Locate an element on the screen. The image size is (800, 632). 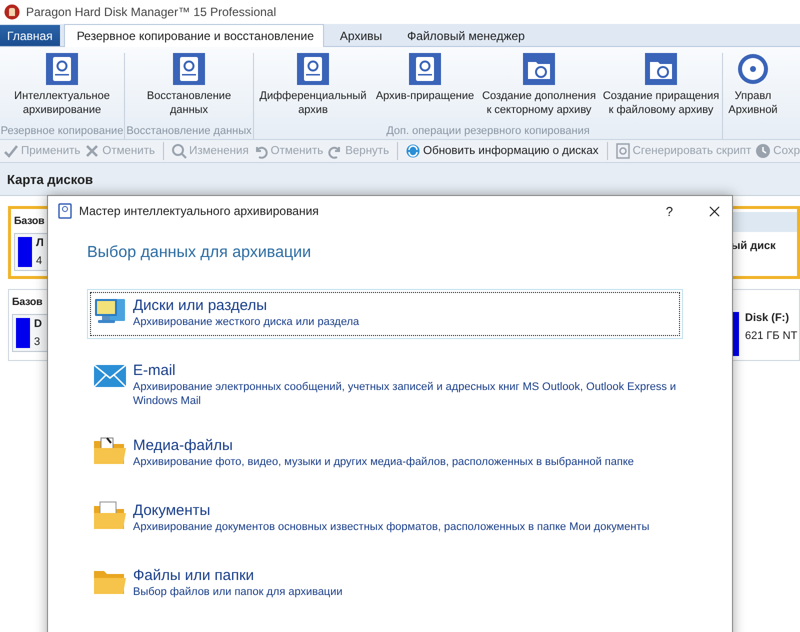
clock-icon is located at coordinates (763, 151).